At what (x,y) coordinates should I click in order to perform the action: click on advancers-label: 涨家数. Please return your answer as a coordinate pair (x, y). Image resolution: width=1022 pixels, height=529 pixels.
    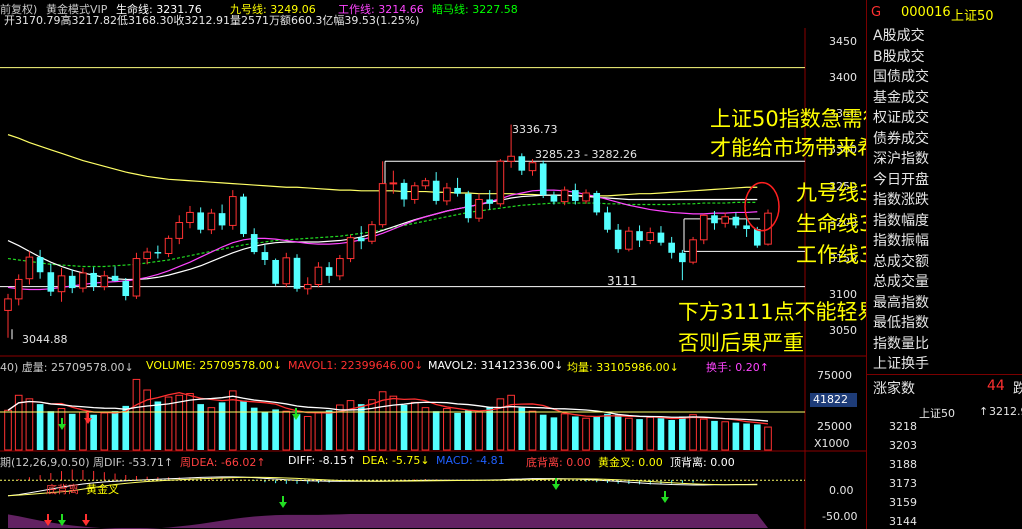
    Looking at the image, I should click on (894, 389).